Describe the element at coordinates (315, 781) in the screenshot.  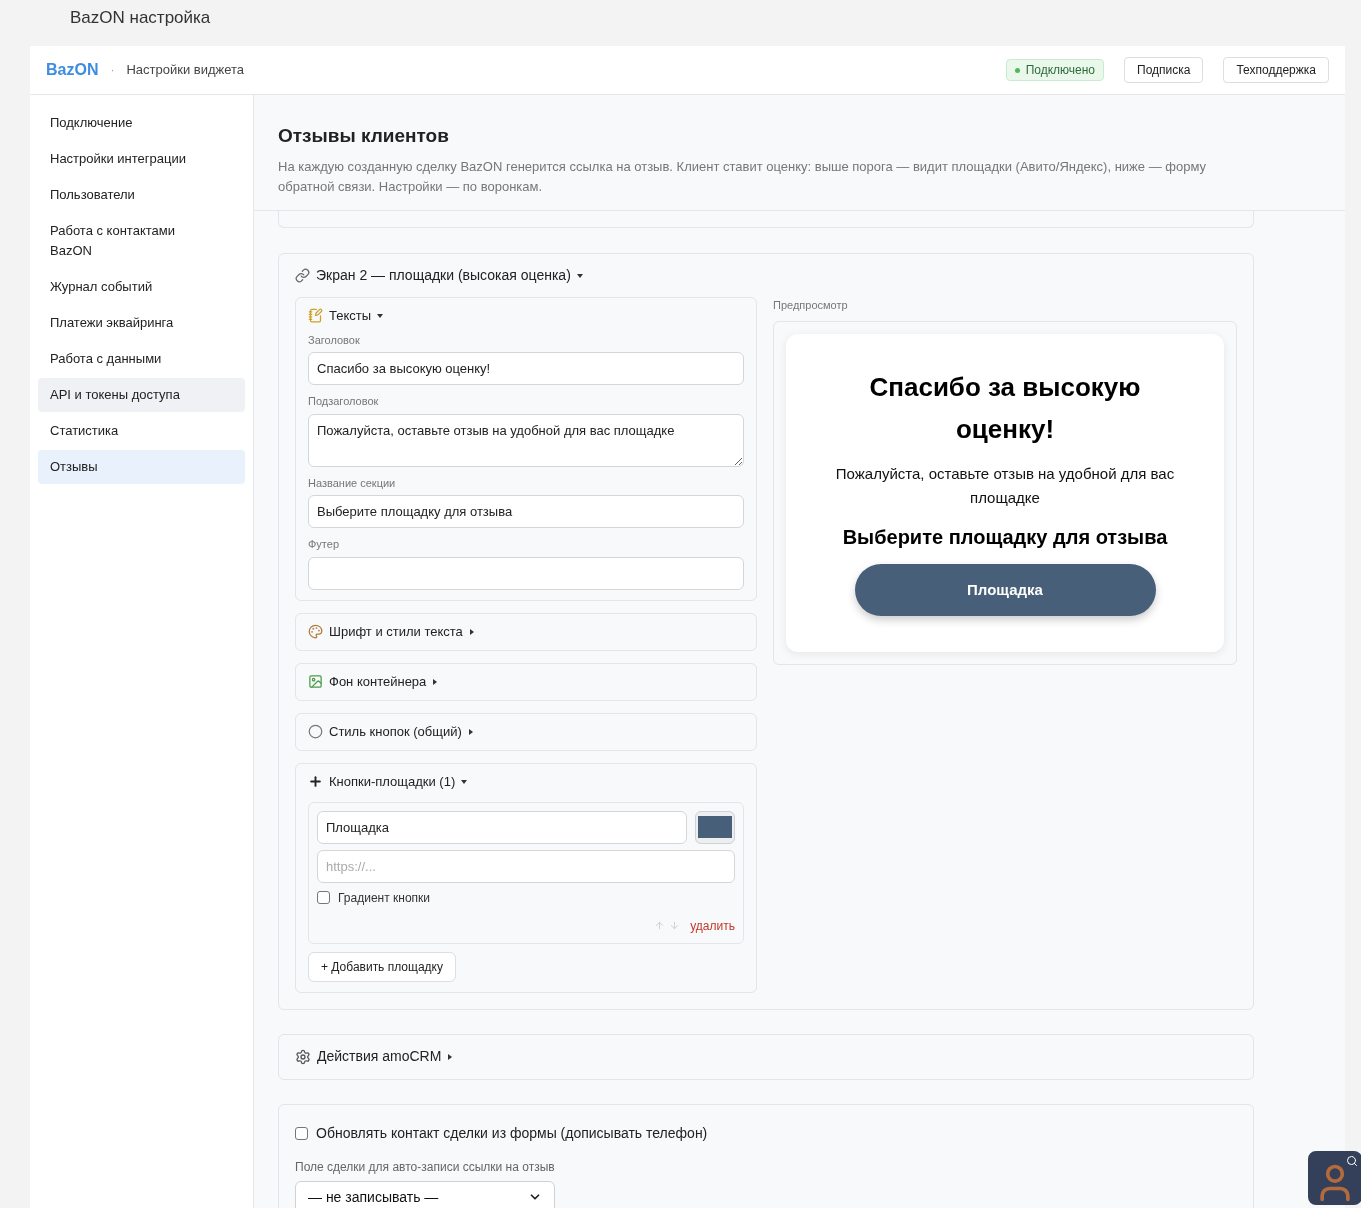
I see `plus-icon` at that location.